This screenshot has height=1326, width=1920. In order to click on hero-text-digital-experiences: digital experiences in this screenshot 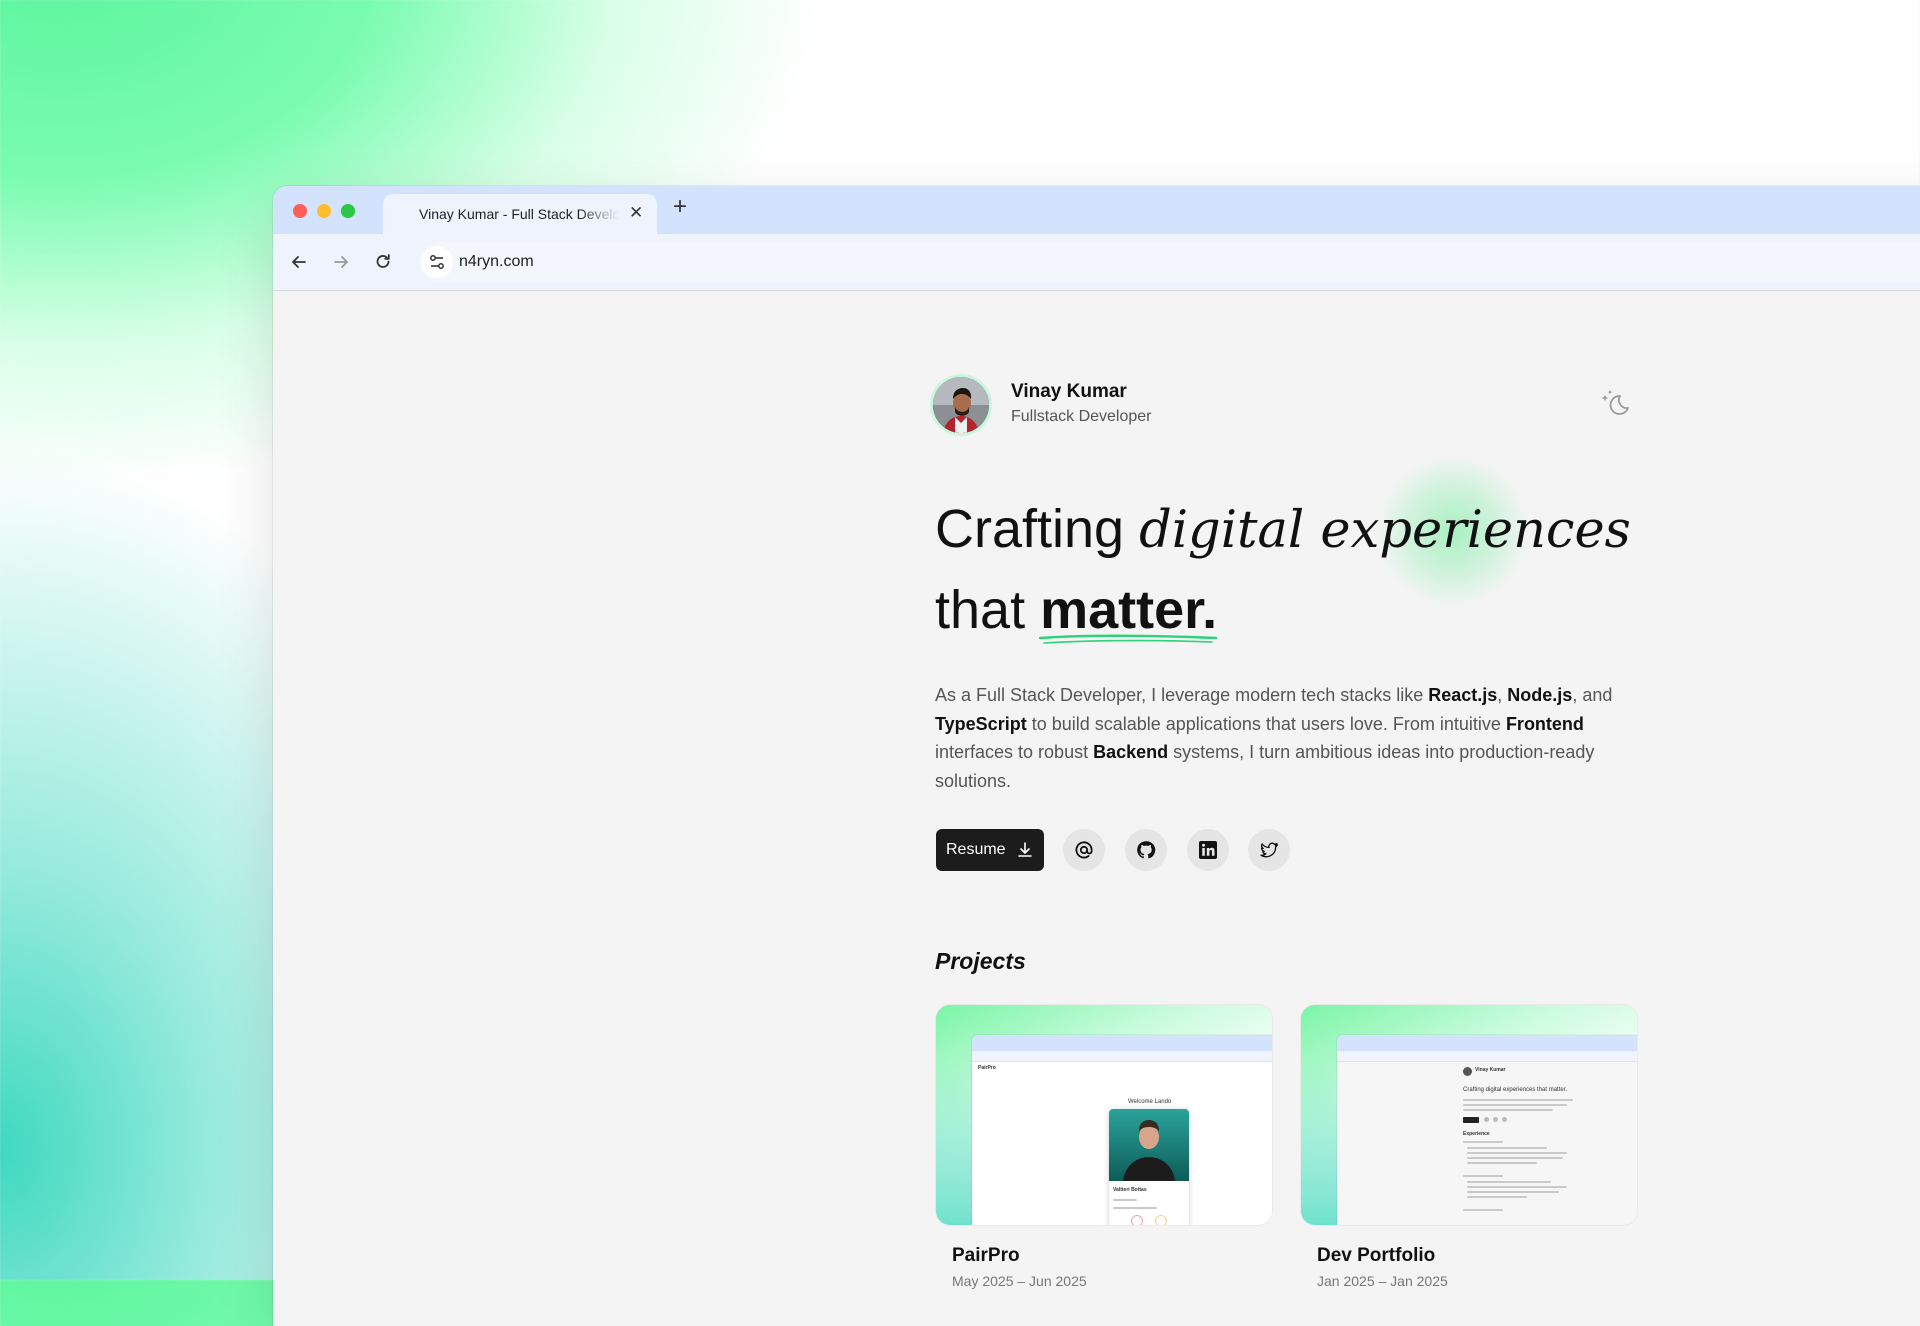, I will do `click(1385, 530)`.